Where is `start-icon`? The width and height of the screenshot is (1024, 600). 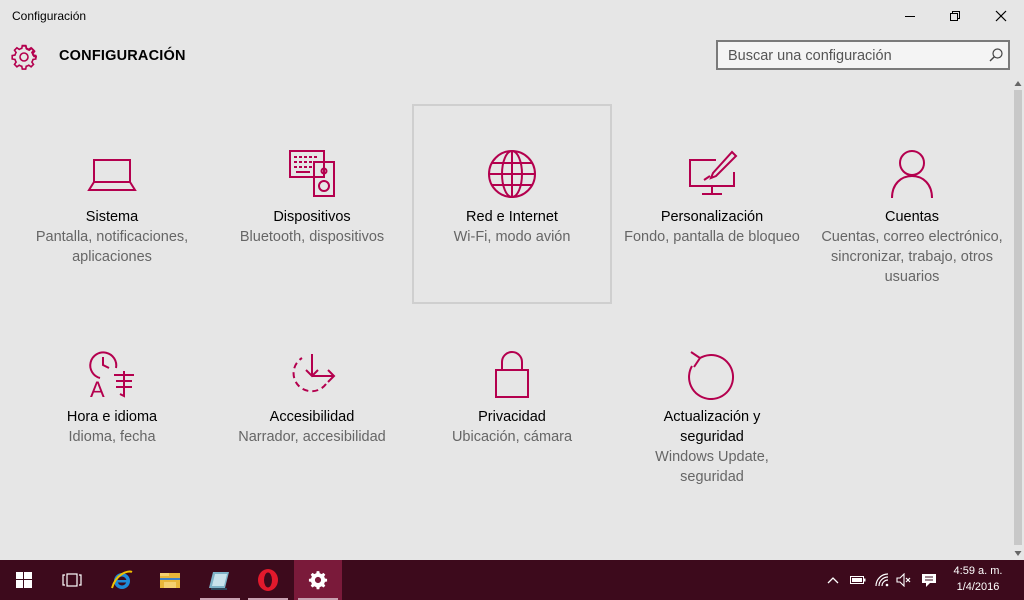 start-icon is located at coordinates (24, 580).